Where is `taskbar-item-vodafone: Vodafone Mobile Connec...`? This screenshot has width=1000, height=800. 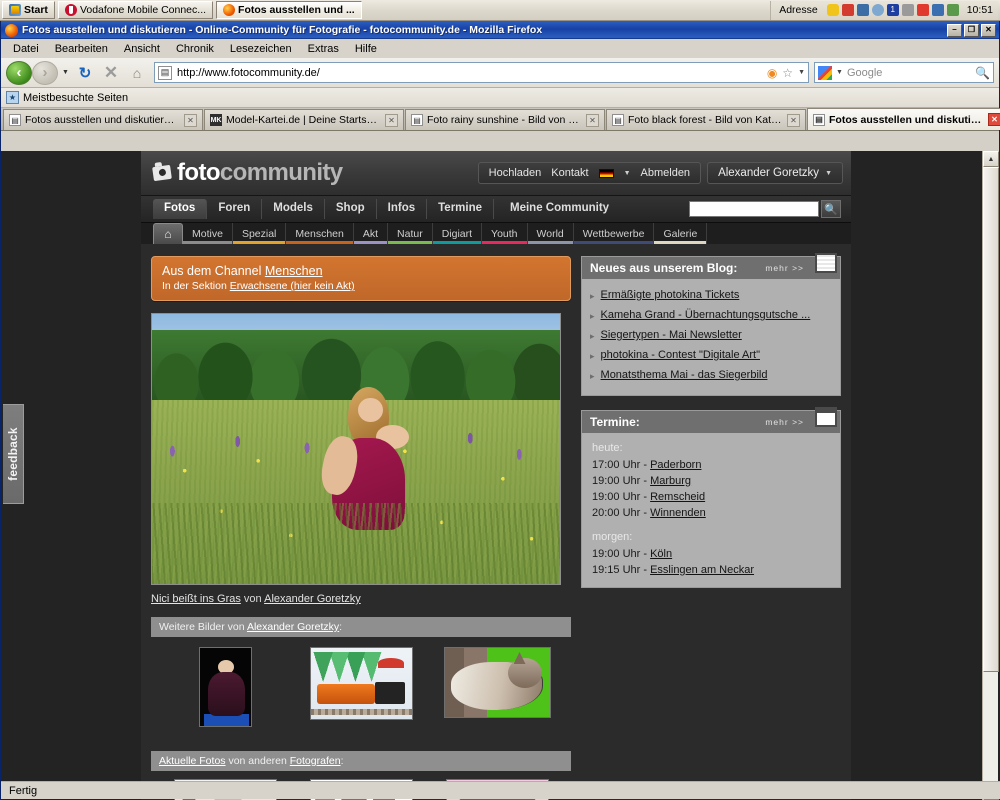
taskbar-item-vodafone: Vodafone Mobile Connec... is located at coordinates (135, 10).